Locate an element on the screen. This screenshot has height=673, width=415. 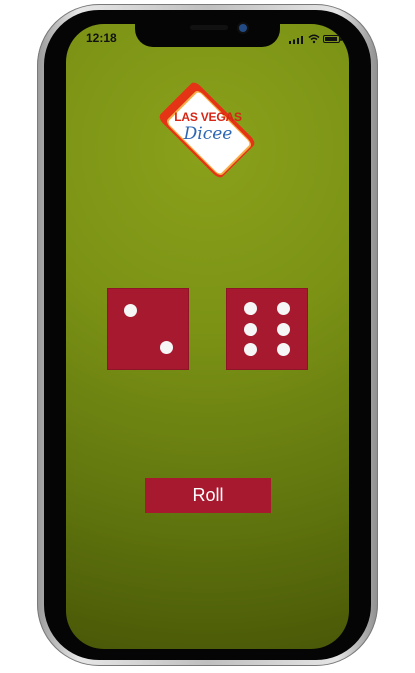
phone-notch is located at coordinates (207, 32).